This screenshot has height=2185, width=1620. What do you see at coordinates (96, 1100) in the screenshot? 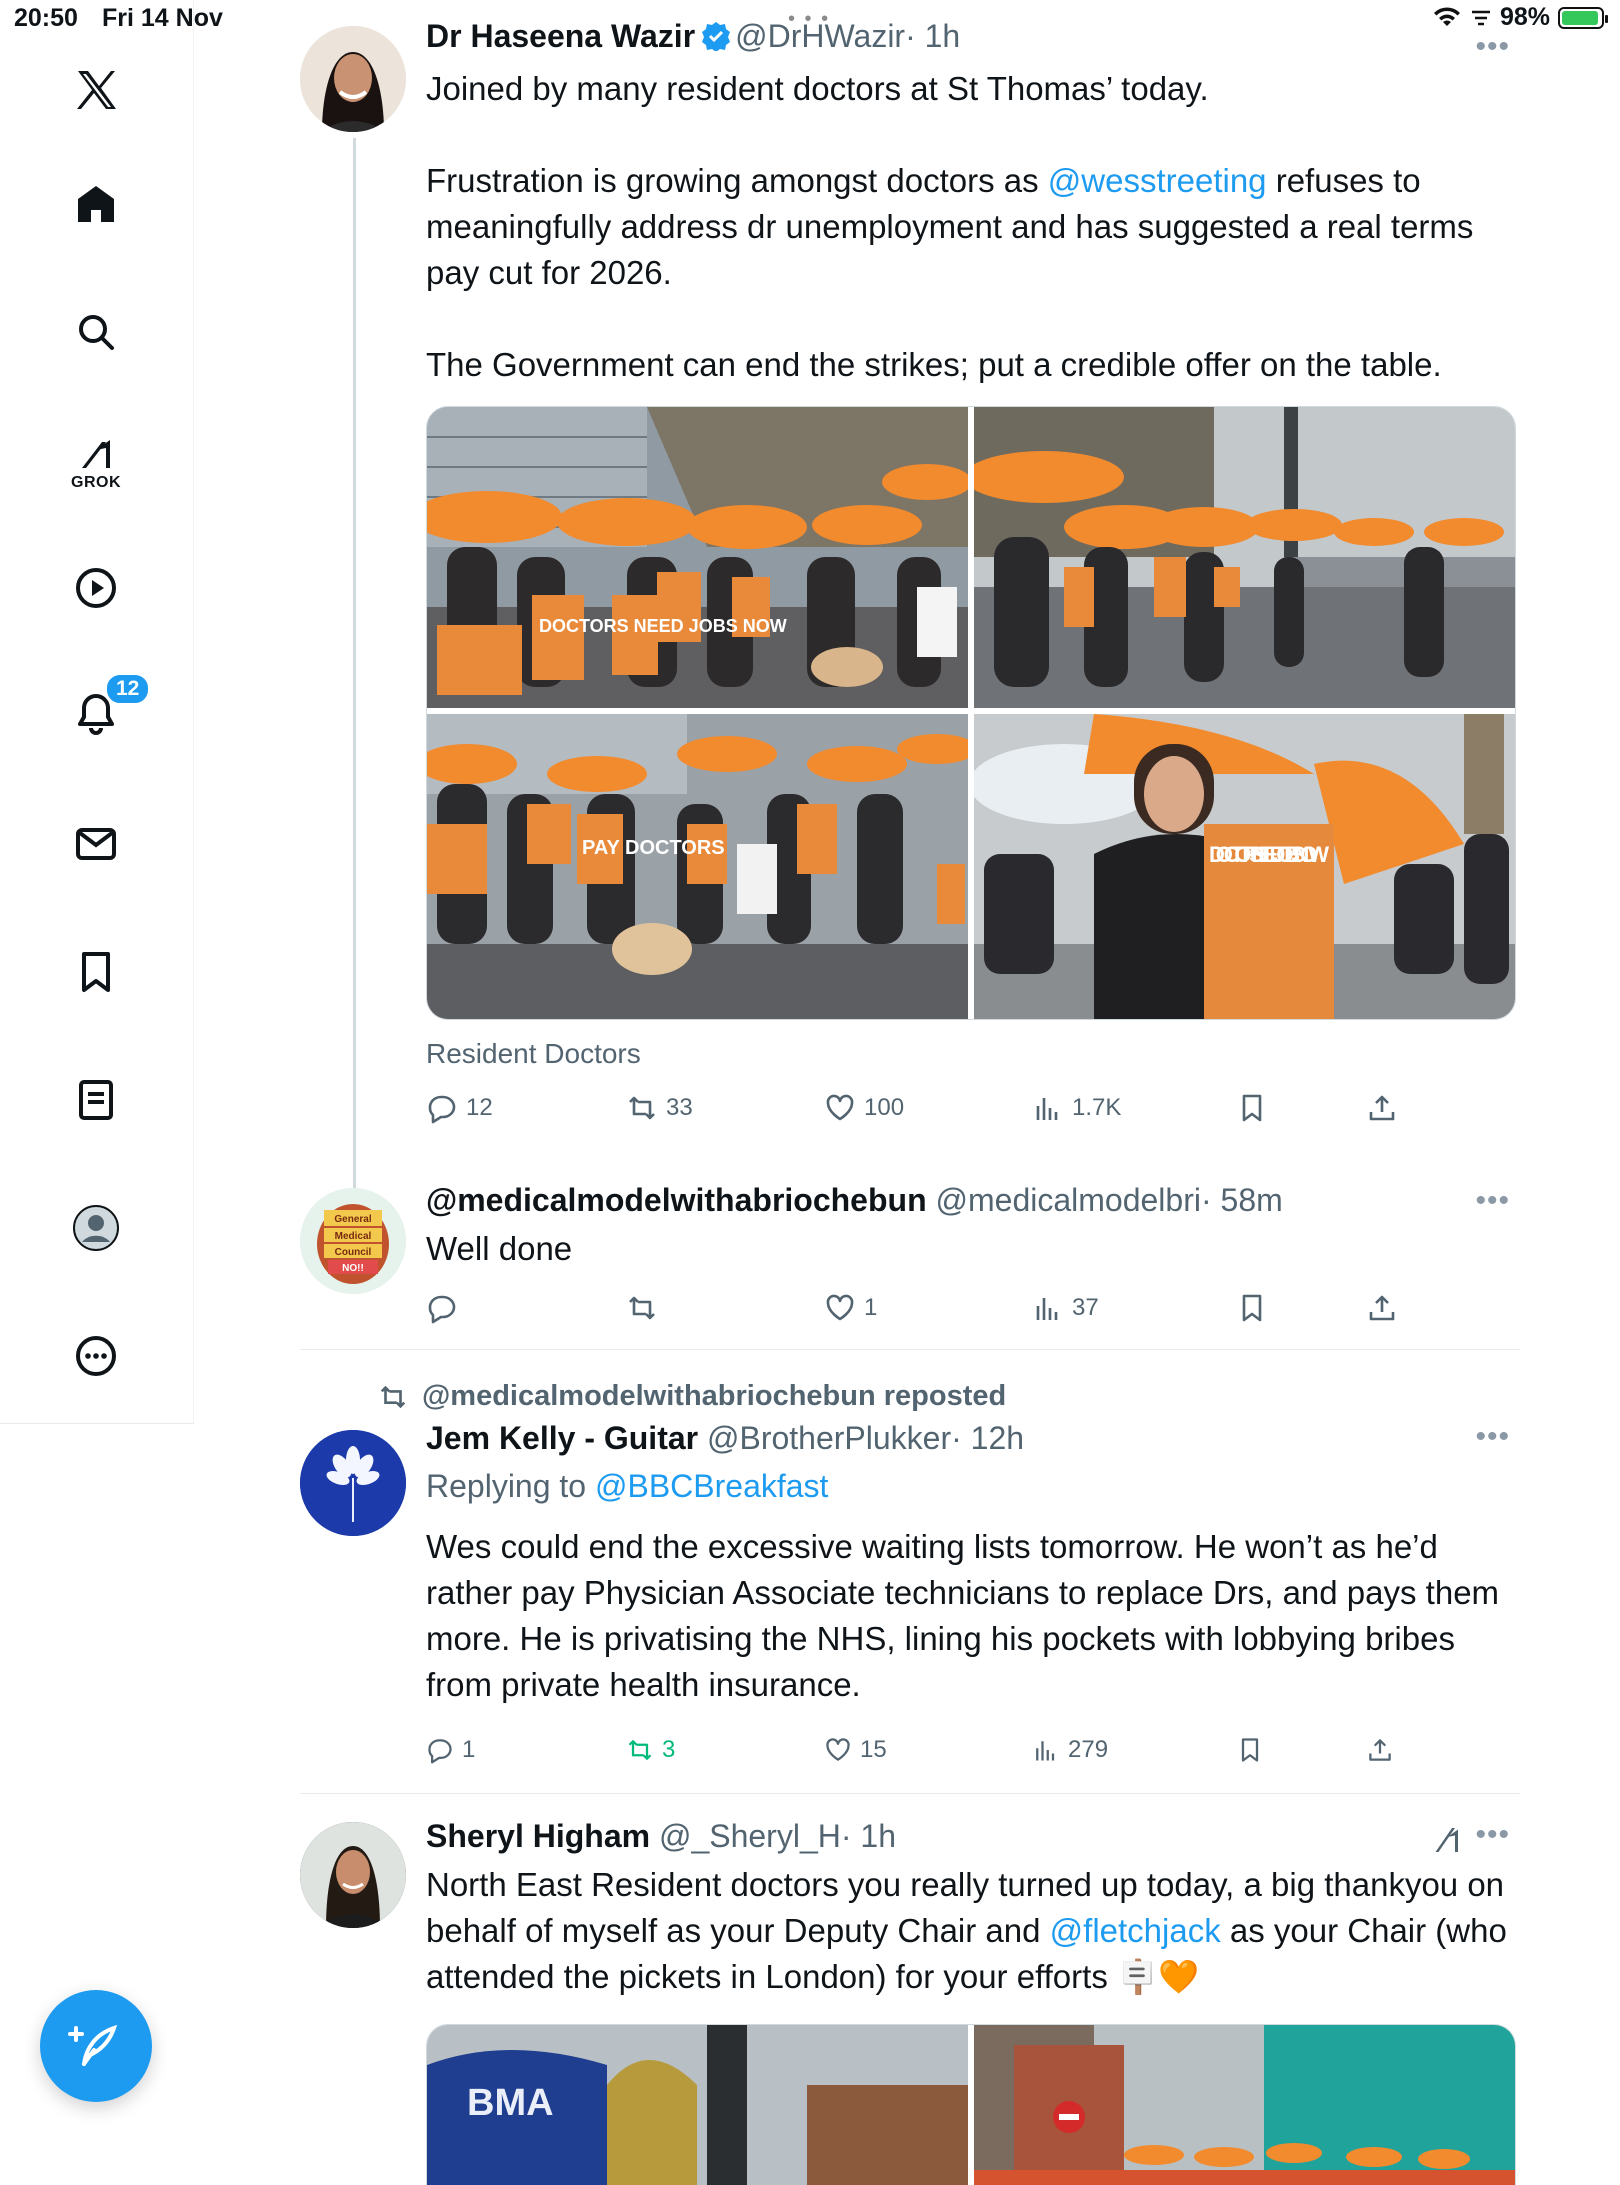
I see `lists-icon` at bounding box center [96, 1100].